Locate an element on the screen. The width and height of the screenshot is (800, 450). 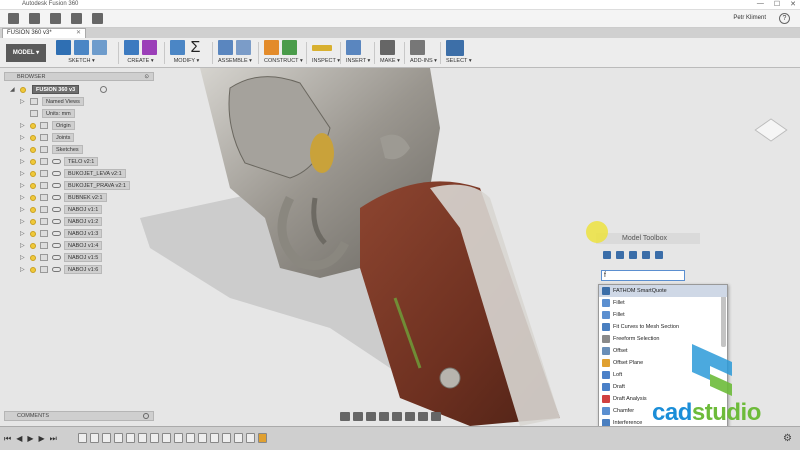
document-tab: FUSION 360 v3* ✕ is located at coordinates (44, 33).